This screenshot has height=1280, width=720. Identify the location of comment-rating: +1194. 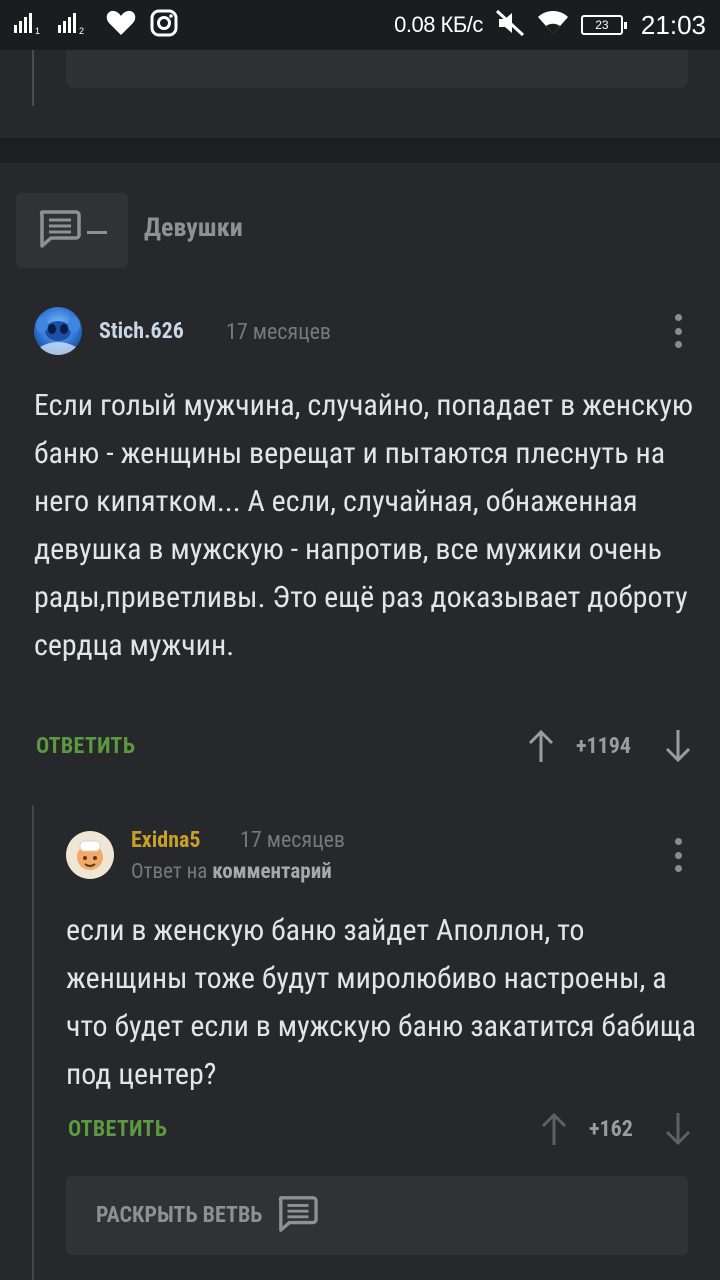
(603, 746).